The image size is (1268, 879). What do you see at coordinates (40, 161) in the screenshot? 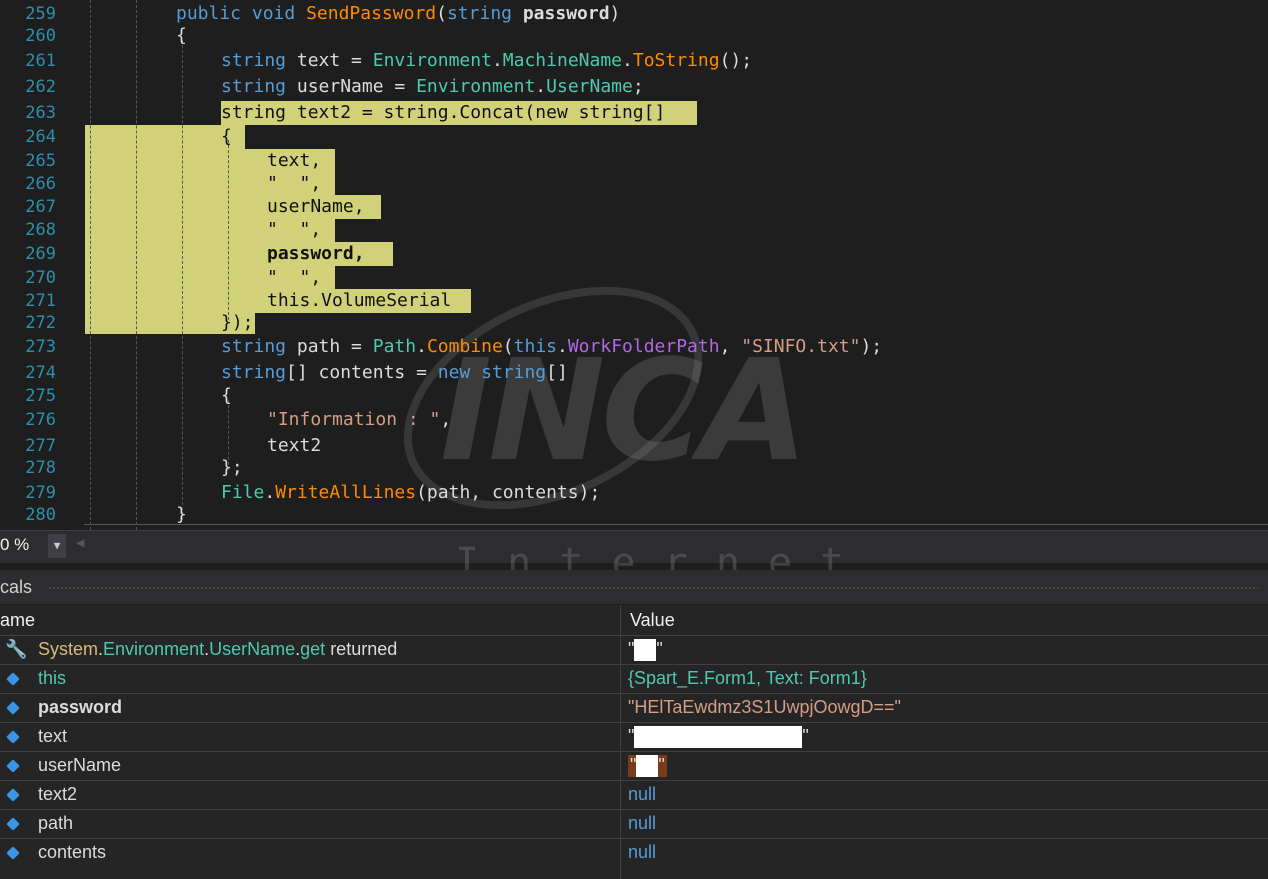
I see `line-number: 265` at bounding box center [40, 161].